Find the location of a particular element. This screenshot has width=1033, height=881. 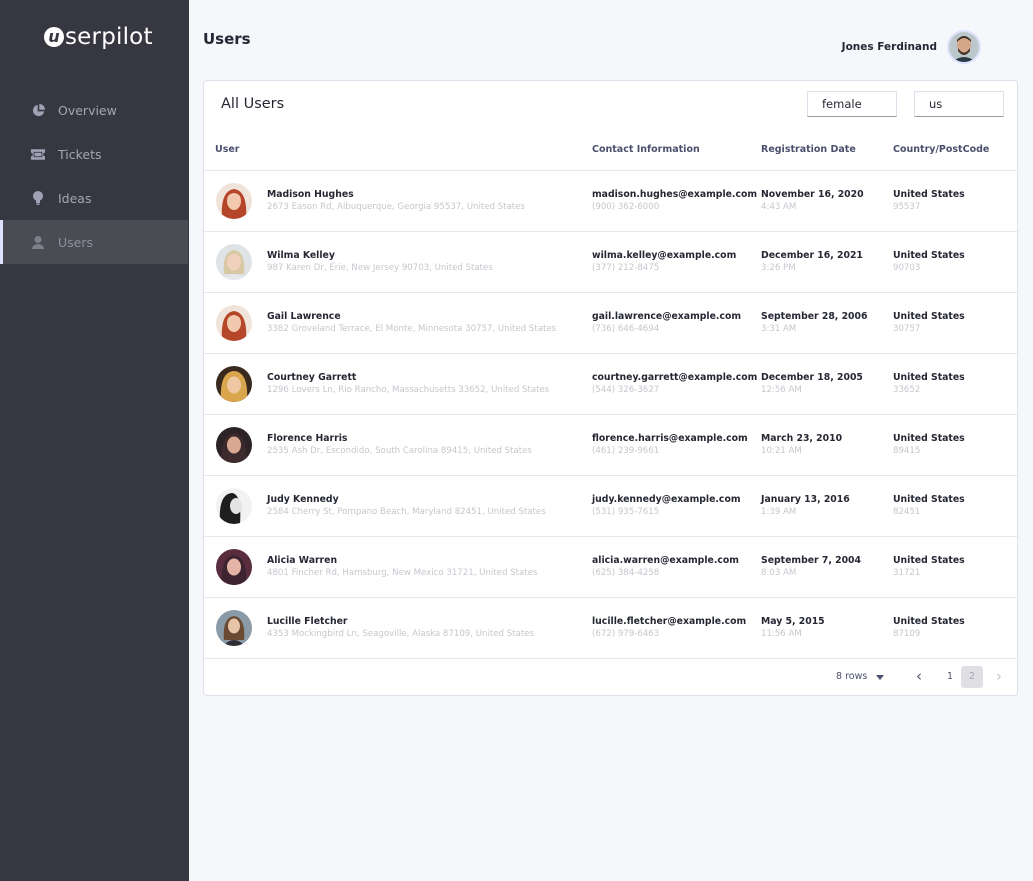

ticket-icon is located at coordinates (38, 154).